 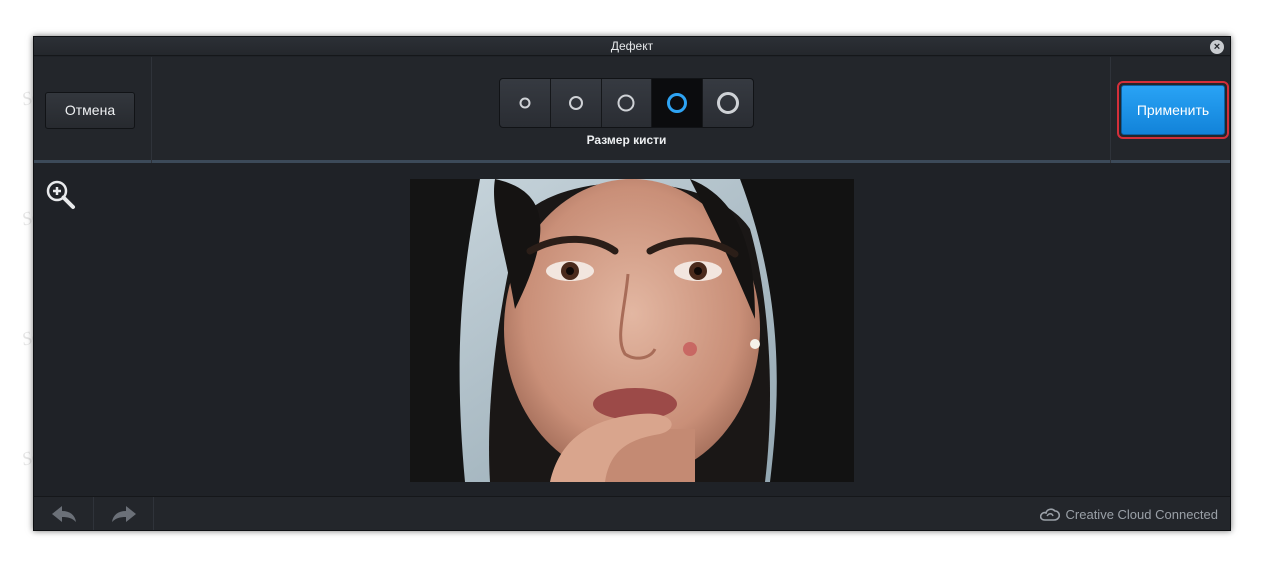 I want to click on redo-button, so click(x=124, y=513).